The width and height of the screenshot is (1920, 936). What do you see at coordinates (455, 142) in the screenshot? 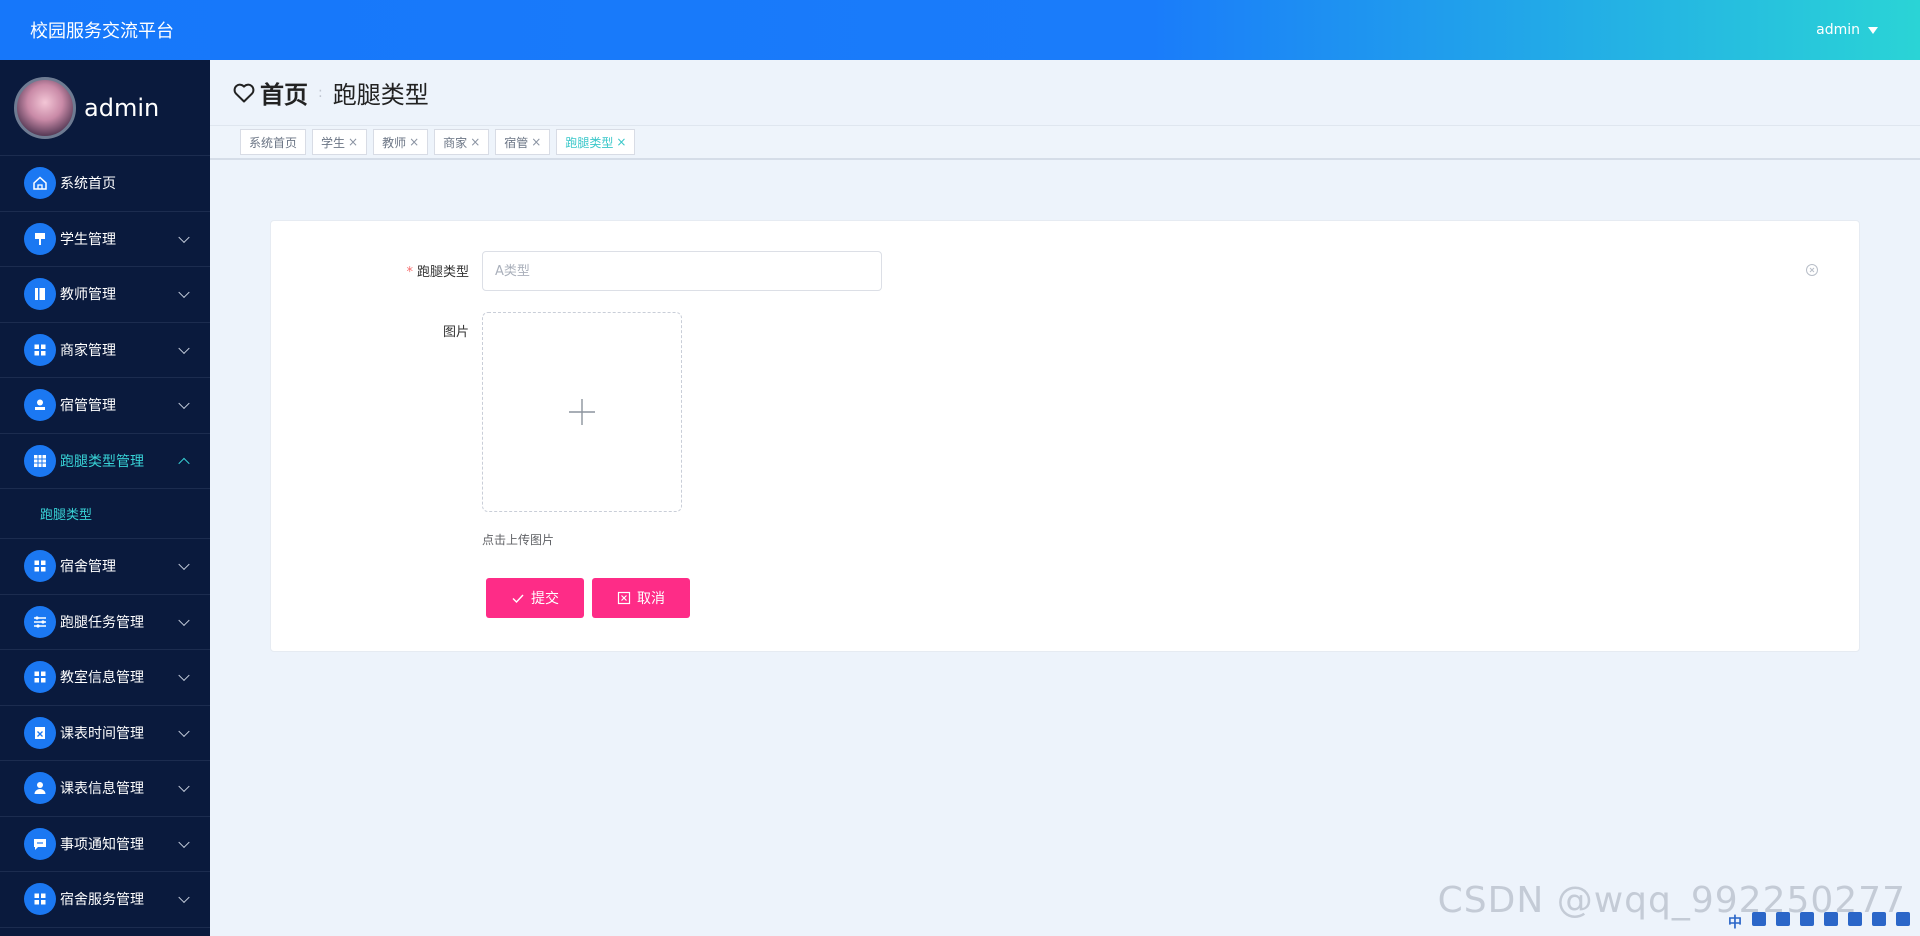
I see `tag-label: 商家` at bounding box center [455, 142].